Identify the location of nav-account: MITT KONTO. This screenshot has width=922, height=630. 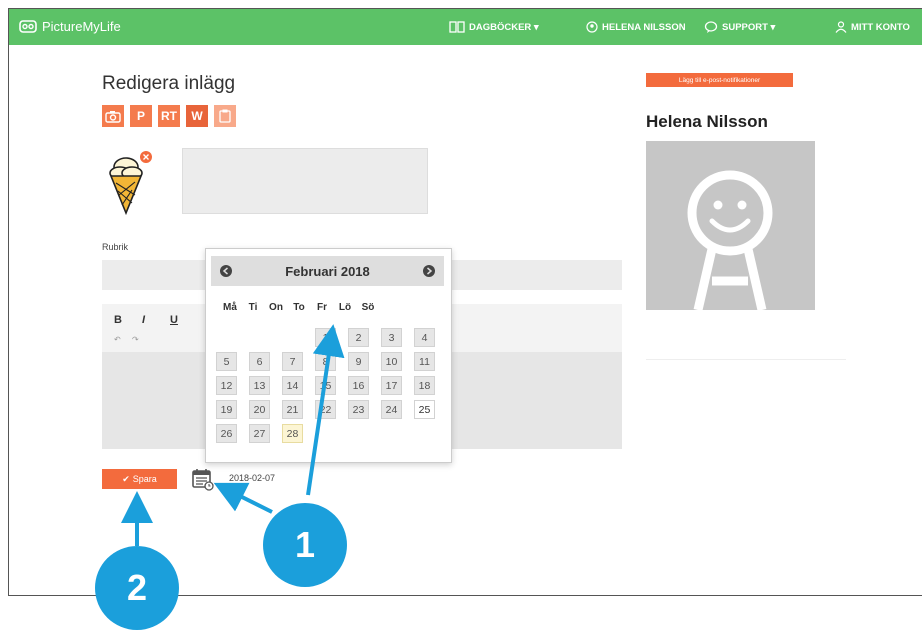
(872, 27).